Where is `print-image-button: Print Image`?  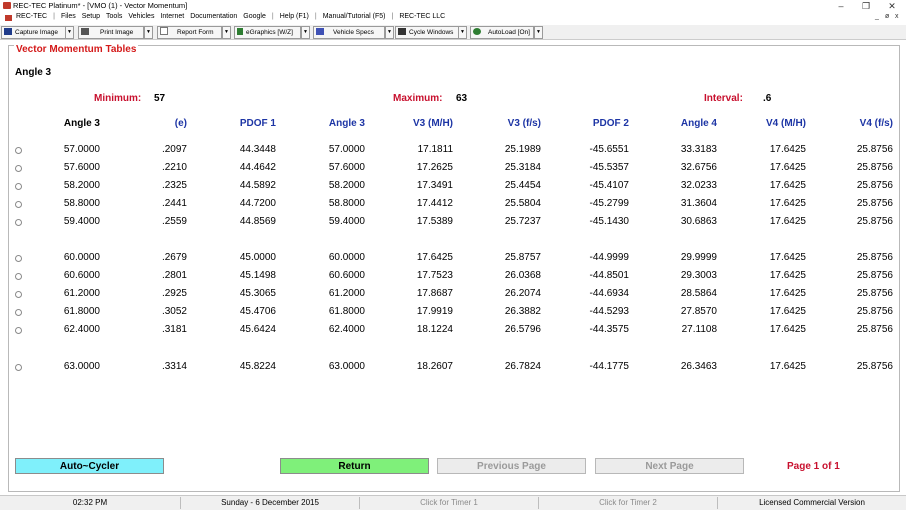
print-image-button: Print Image is located at coordinates (111, 32).